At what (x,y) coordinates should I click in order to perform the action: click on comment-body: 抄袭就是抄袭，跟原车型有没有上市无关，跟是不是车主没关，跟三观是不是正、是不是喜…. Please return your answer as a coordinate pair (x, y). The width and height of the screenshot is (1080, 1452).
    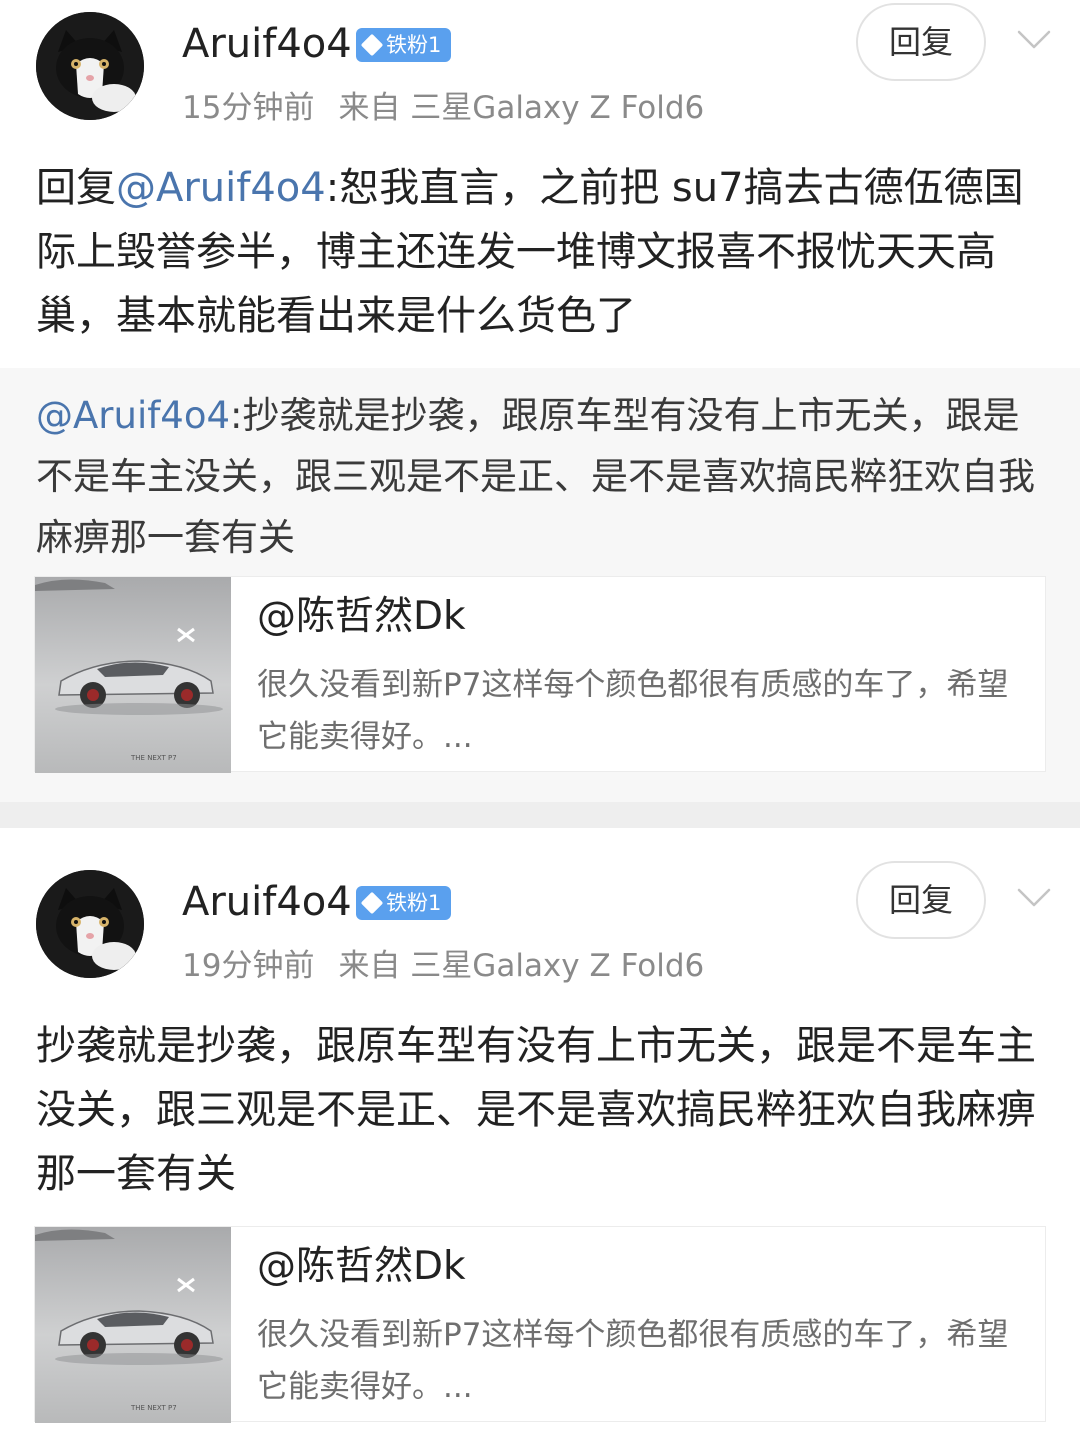
    Looking at the image, I should click on (536, 1110).